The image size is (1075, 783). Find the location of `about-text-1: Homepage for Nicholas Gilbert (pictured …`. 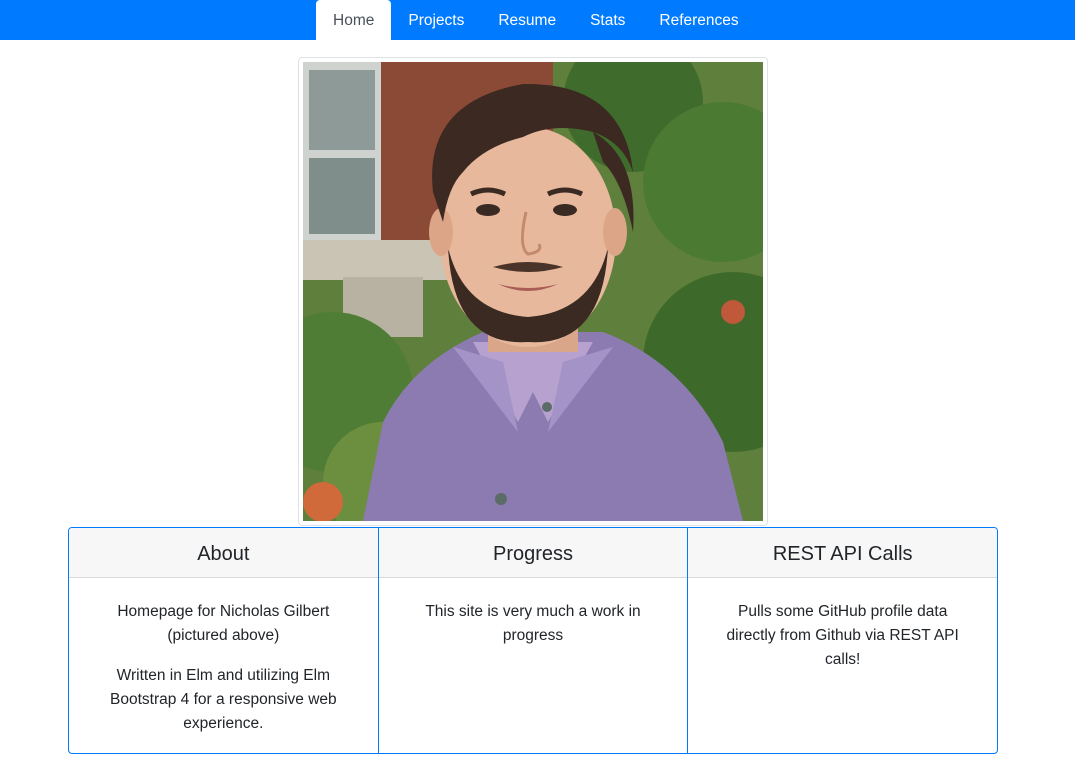

about-text-1: Homepage for Nicholas Gilbert (pictured … is located at coordinates (223, 623).